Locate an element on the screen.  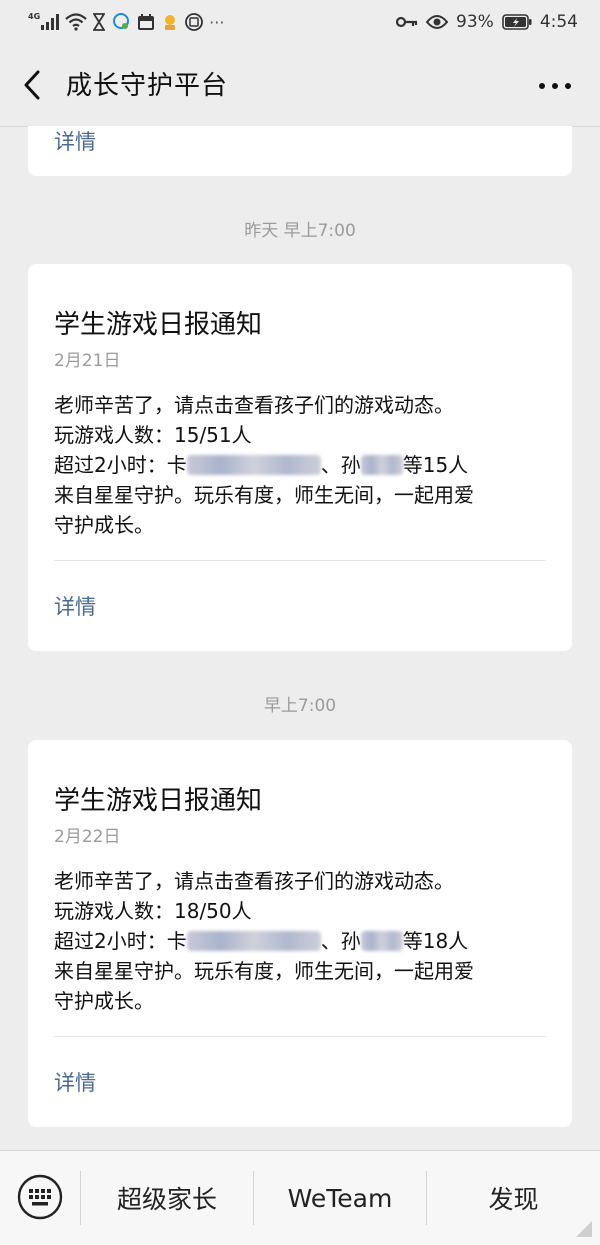
keyboard-icon is located at coordinates (40, 1197).